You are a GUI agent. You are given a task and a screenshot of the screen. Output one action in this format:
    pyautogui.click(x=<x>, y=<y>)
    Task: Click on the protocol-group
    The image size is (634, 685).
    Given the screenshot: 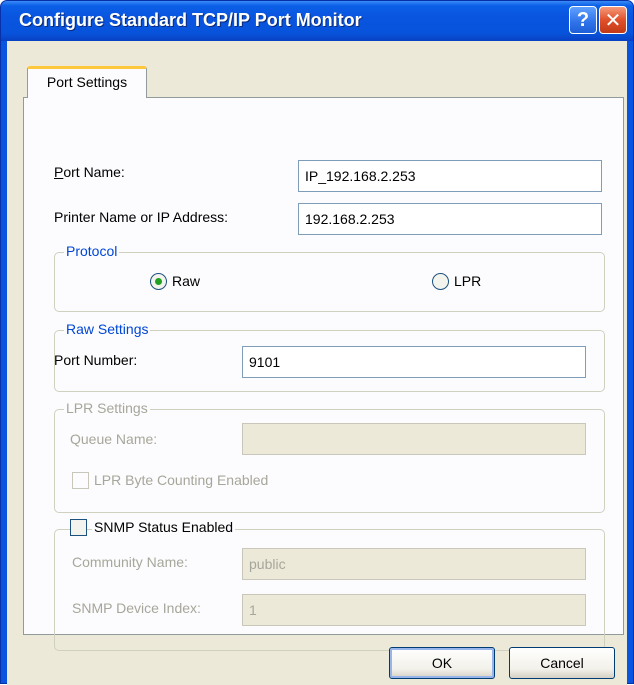 What is the action you would take?
    pyautogui.click(x=329, y=282)
    